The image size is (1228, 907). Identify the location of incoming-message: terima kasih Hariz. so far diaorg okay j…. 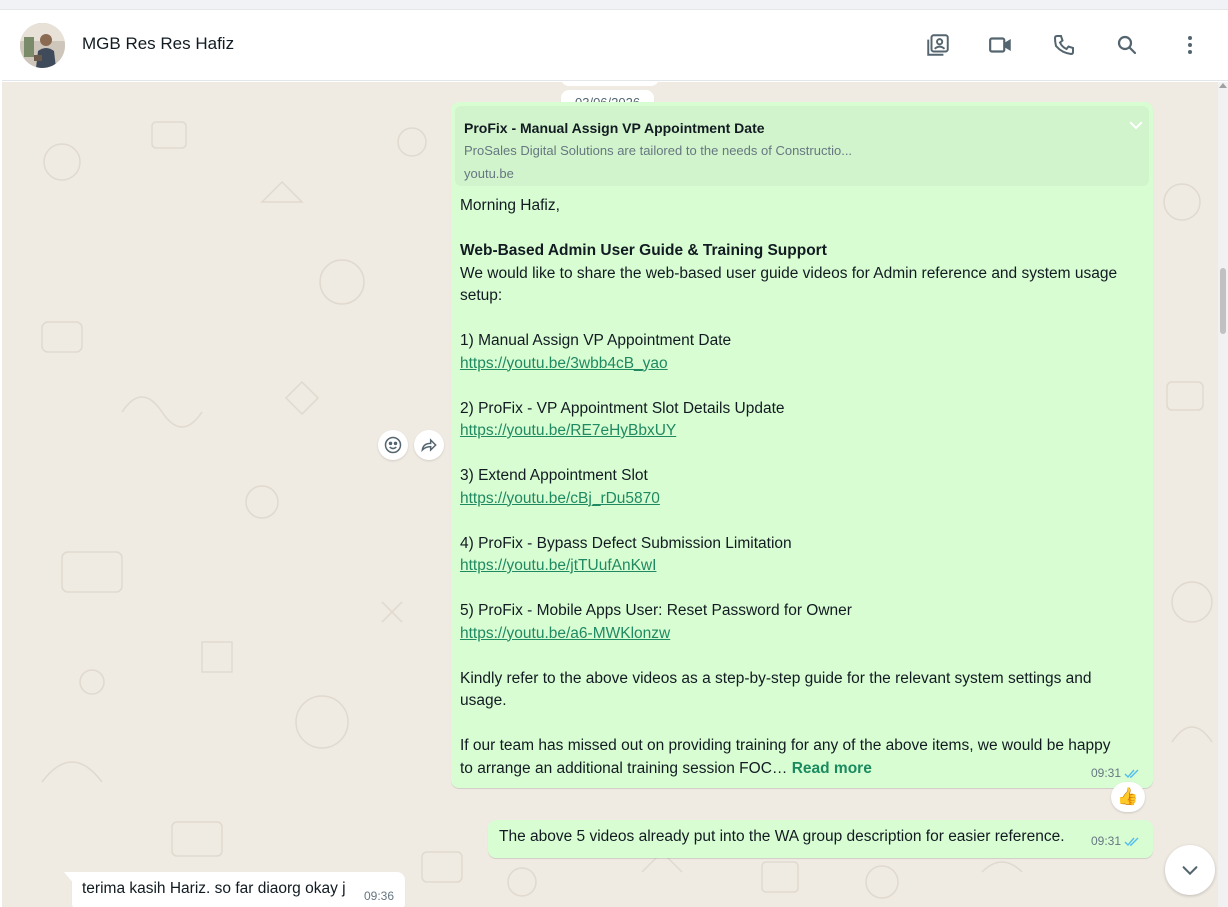
(238, 889).